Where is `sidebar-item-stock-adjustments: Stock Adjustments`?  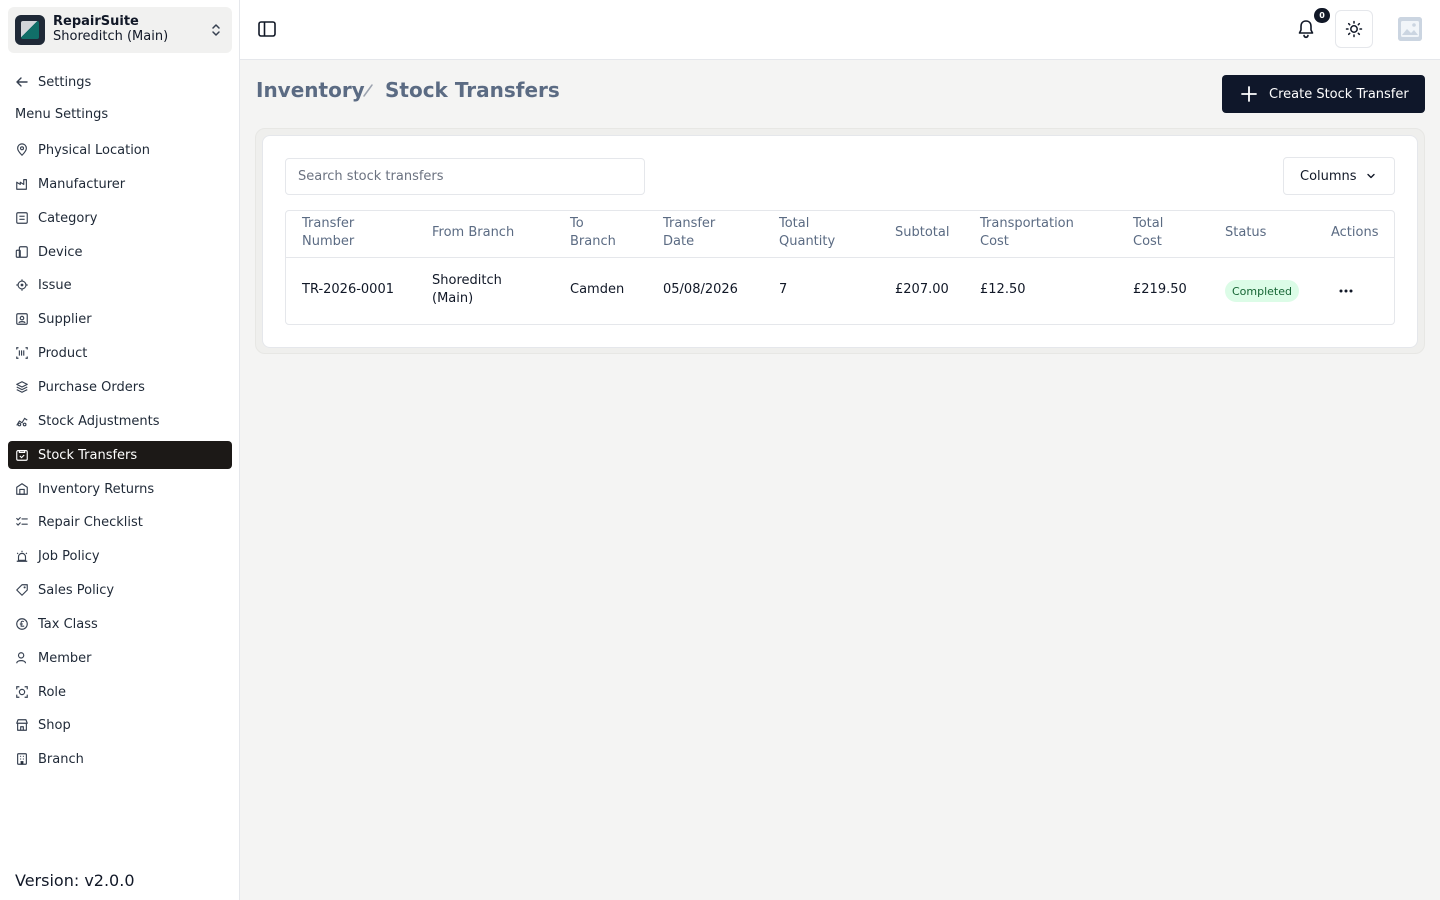
sidebar-item-stock-adjustments: Stock Adjustments is located at coordinates (120, 421).